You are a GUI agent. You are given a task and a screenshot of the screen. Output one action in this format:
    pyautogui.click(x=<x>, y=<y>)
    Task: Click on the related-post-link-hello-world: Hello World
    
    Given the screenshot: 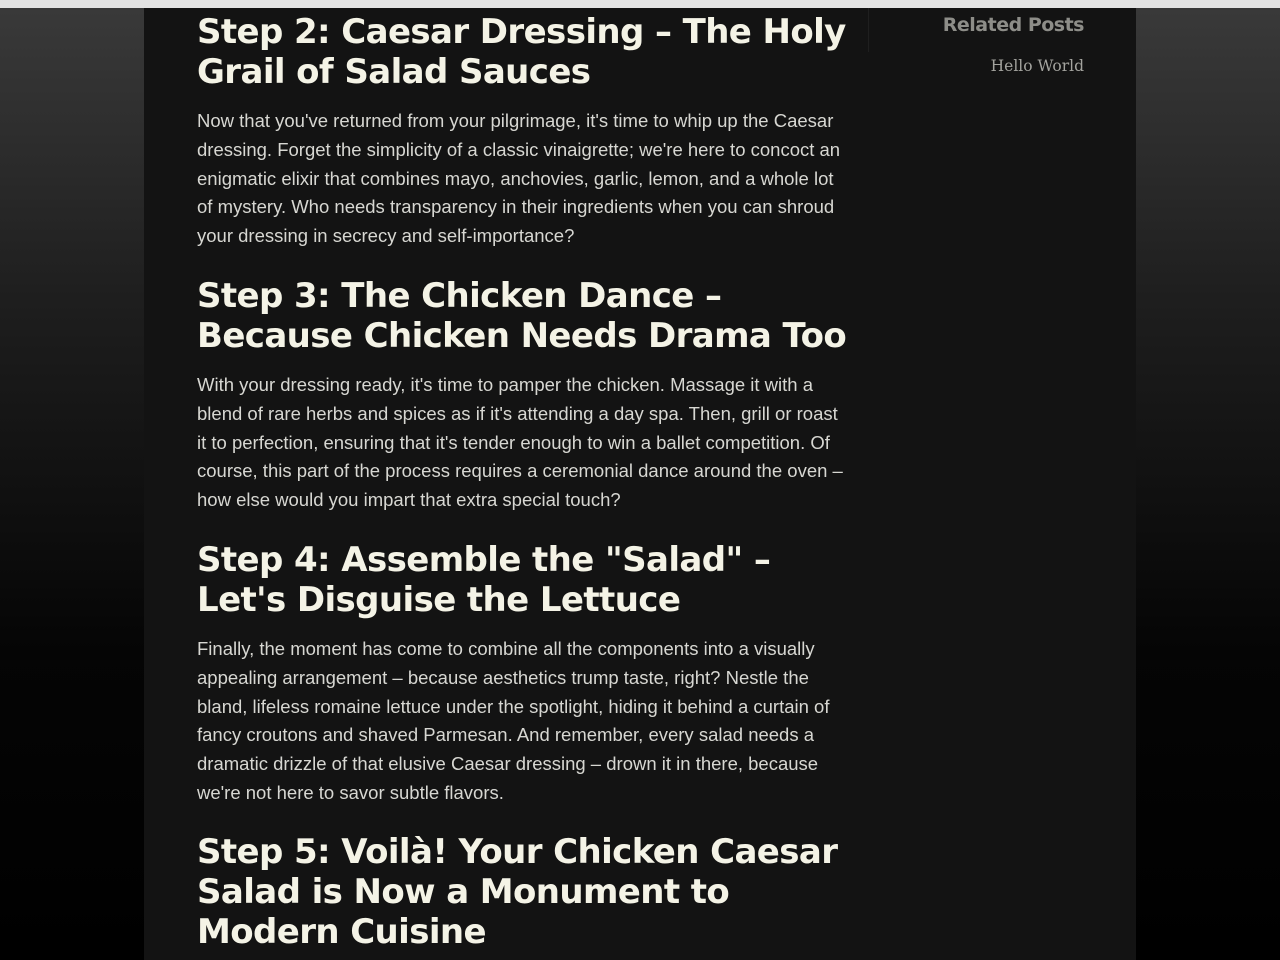 What is the action you would take?
    pyautogui.click(x=1037, y=66)
    